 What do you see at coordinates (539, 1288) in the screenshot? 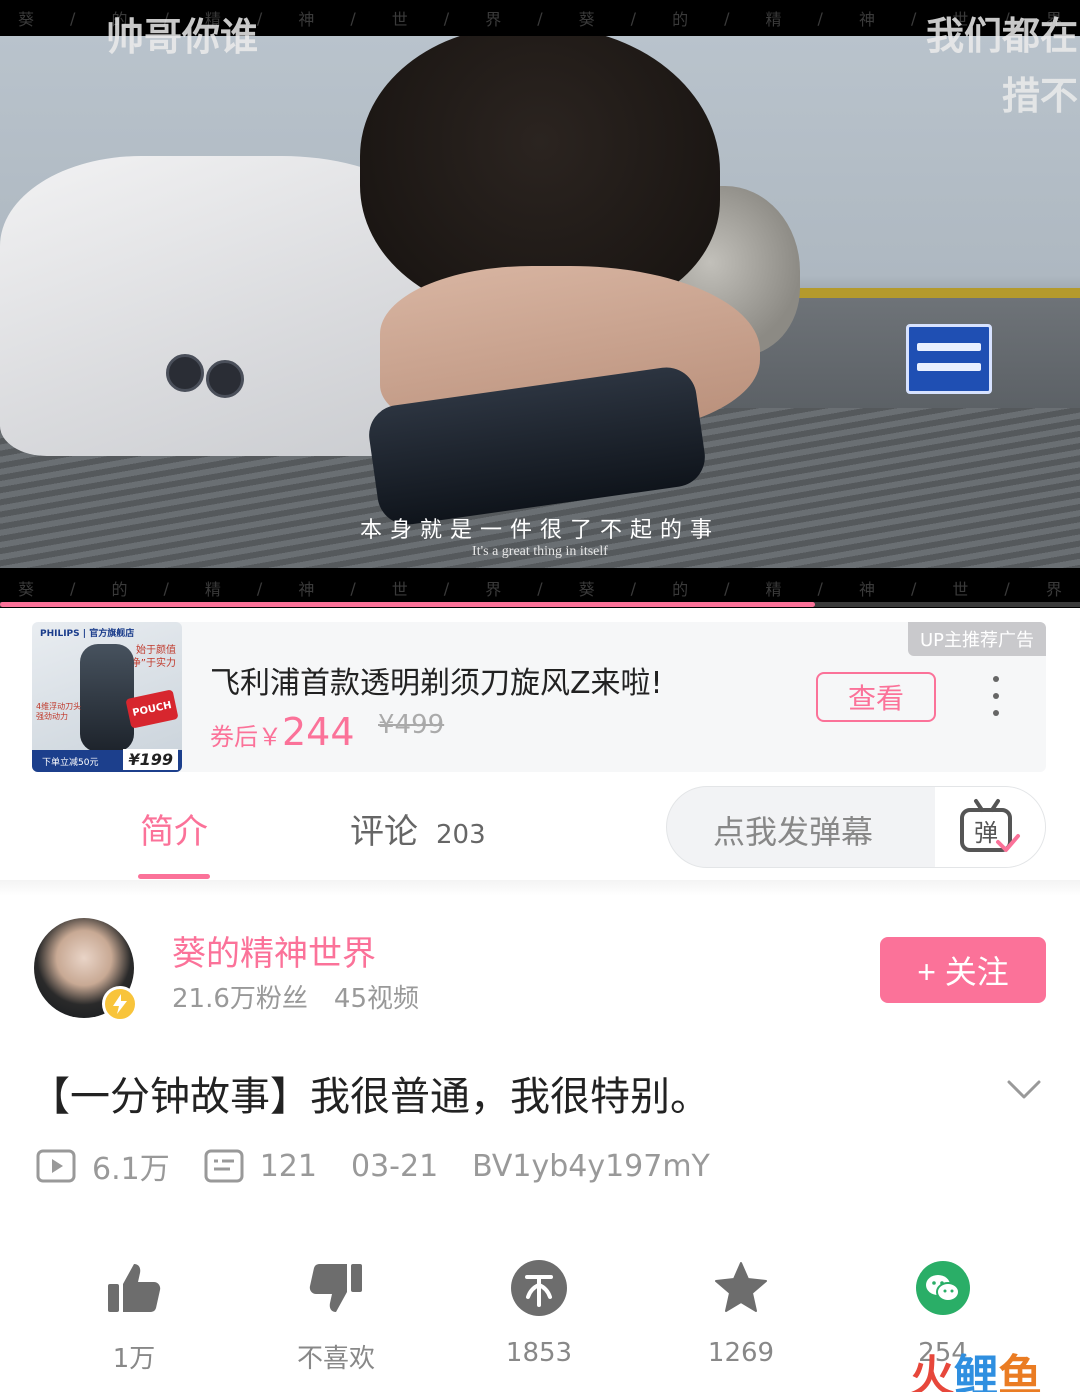
I see `coin-icon` at bounding box center [539, 1288].